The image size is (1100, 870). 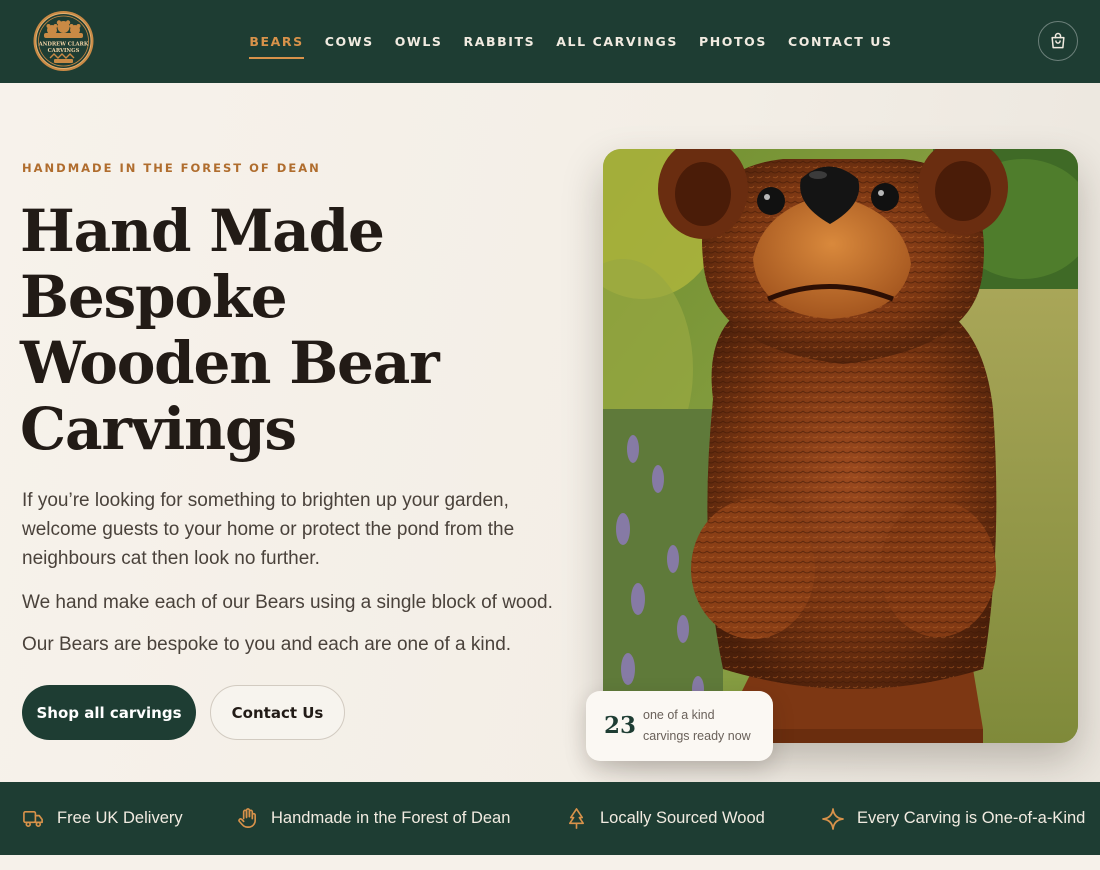 I want to click on nav-item-bears: BEARS, so click(x=277, y=43).